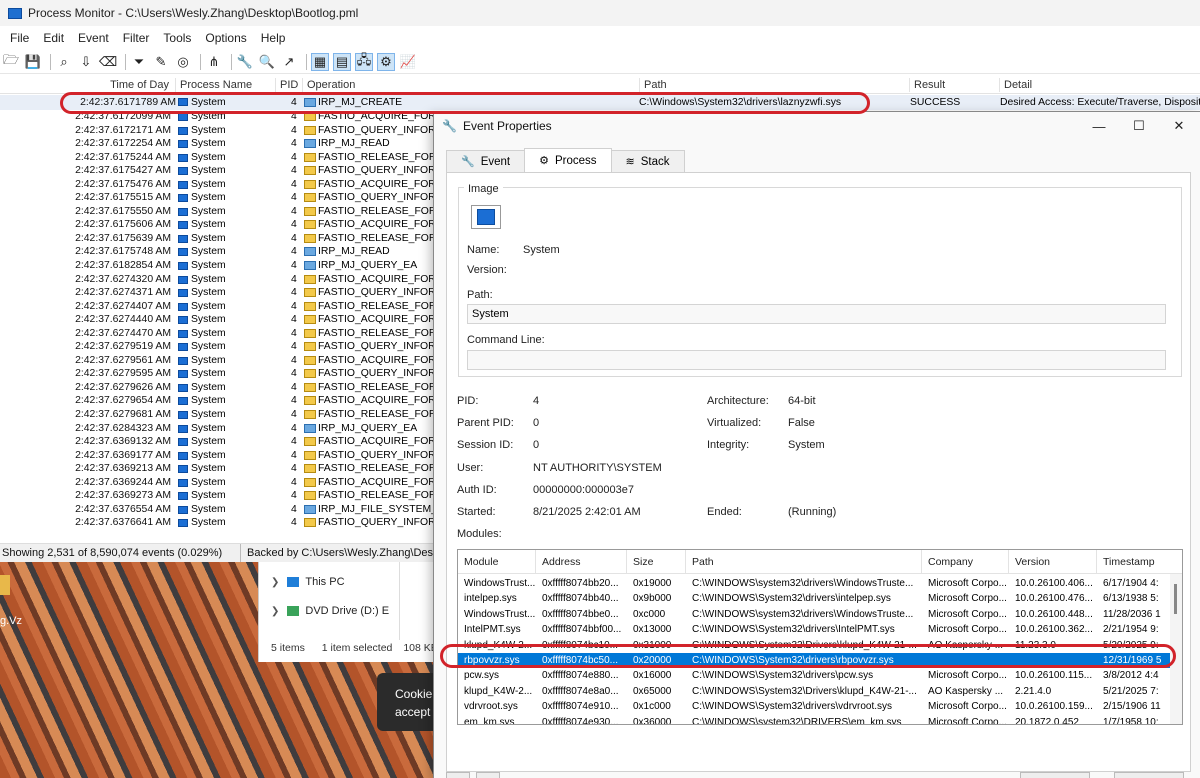  Describe the element at coordinates (33, 62) in the screenshot. I see `save-icon: 💾` at that location.